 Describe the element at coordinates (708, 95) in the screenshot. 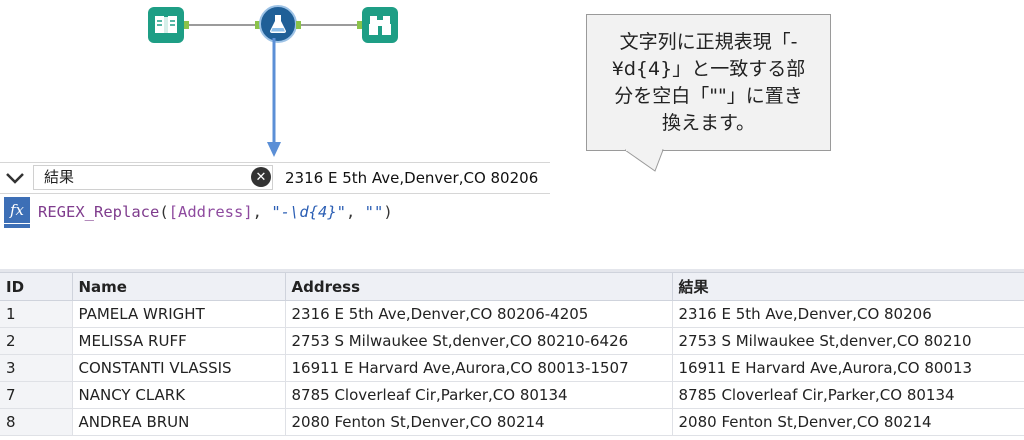

I see `callout-line: 分を空白「""」に置き` at that location.